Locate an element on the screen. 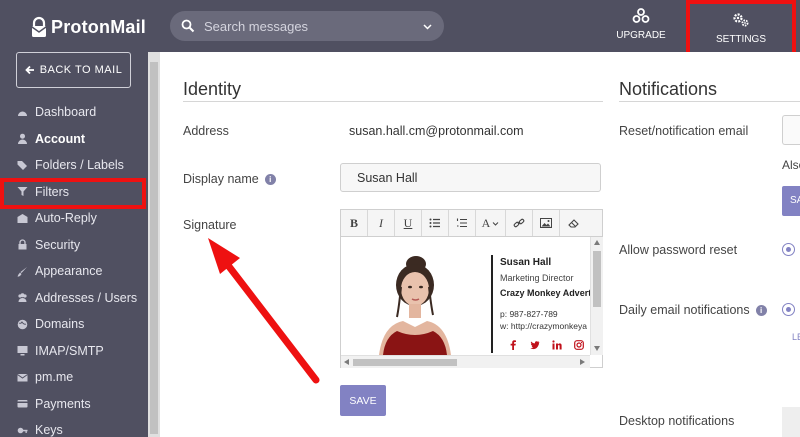 This screenshot has height=437, width=800. social-links is located at coordinates (546, 345).